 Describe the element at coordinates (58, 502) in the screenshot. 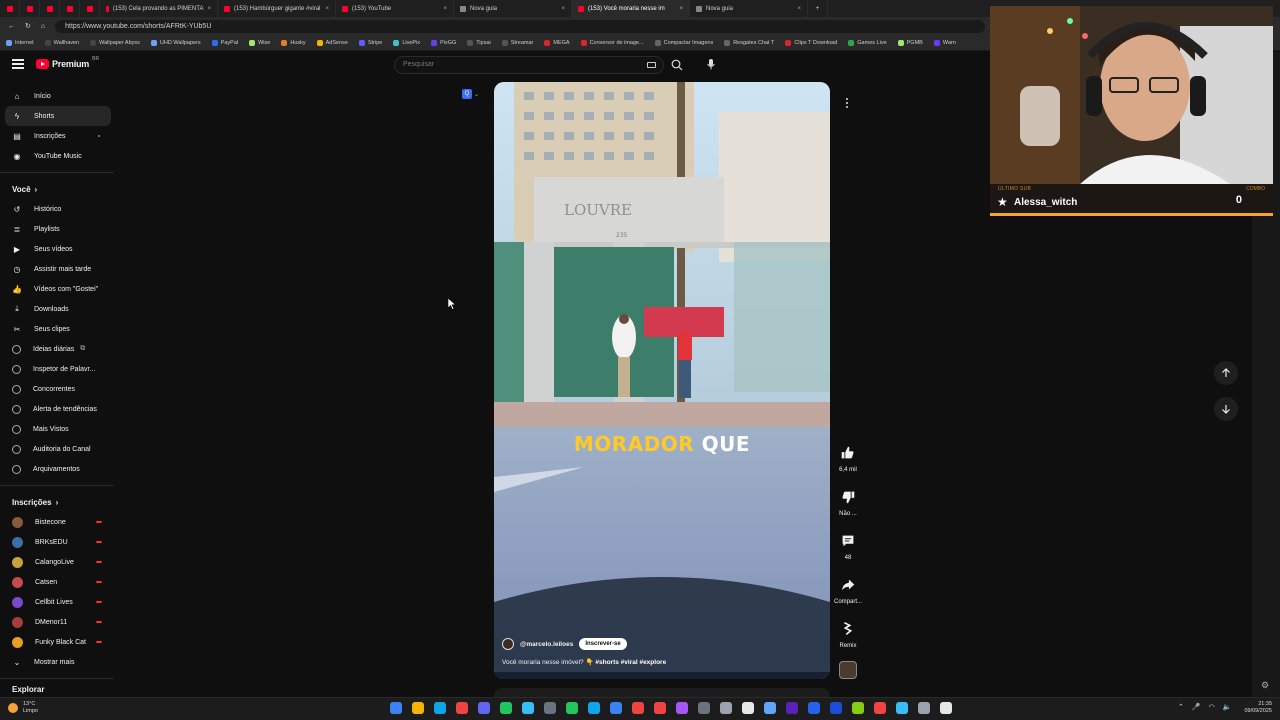

I see `sidebar-section-subscriptions: Inscrições ›` at that location.